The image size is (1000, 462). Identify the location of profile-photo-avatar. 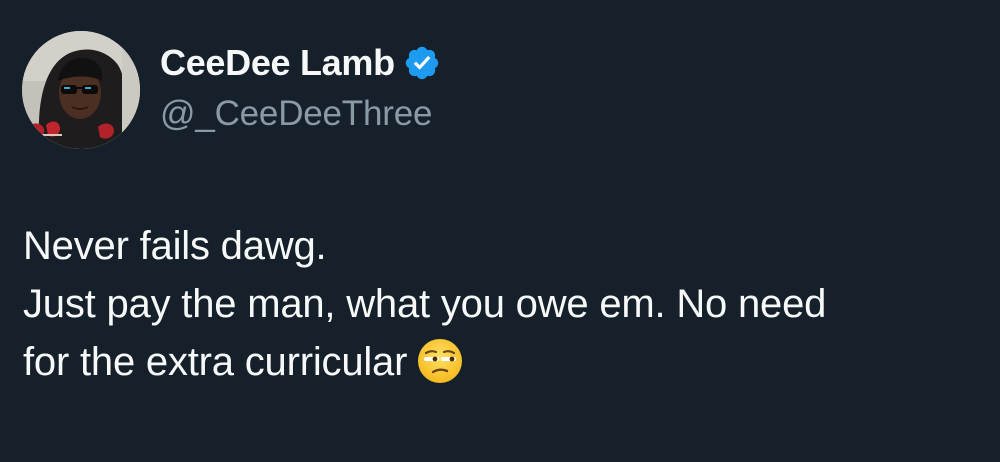
(81, 90).